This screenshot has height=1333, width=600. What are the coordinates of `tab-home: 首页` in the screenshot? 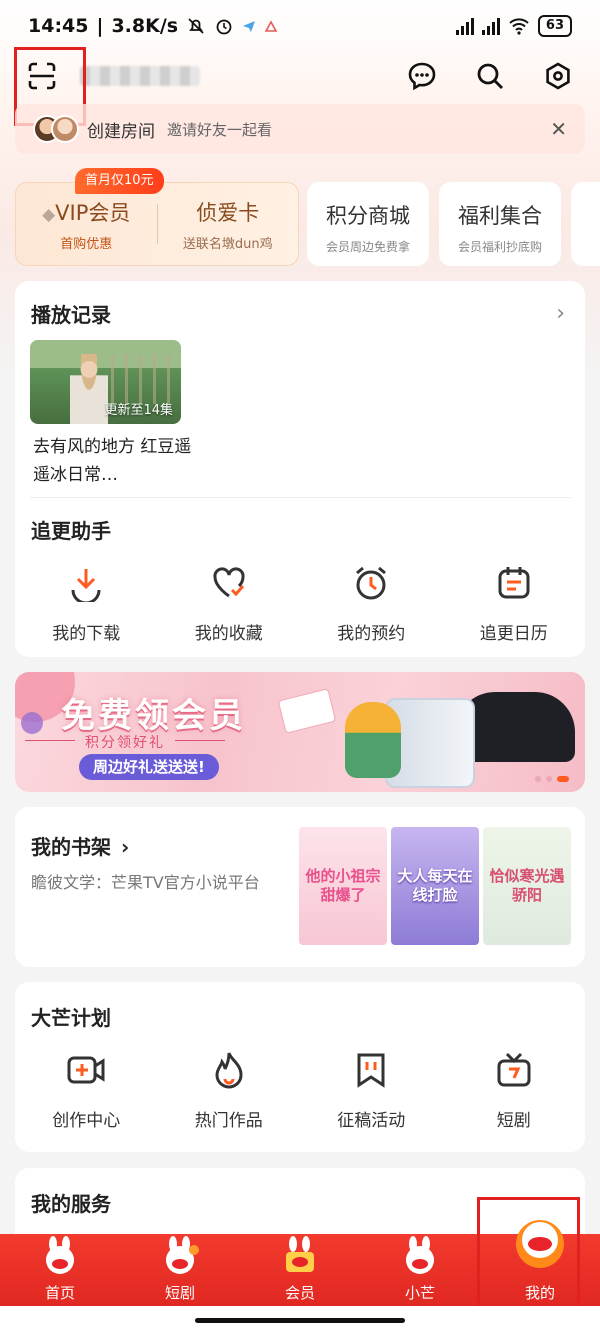 It's located at (60, 1270).